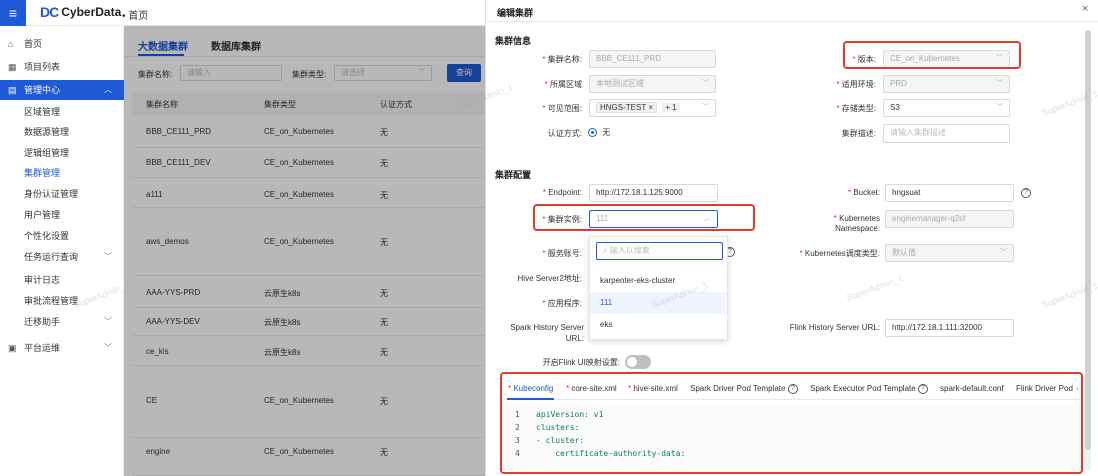 The width and height of the screenshot is (1098, 476). Describe the element at coordinates (563, 84) in the screenshot. I see `region-label: * 所属区域` at that location.